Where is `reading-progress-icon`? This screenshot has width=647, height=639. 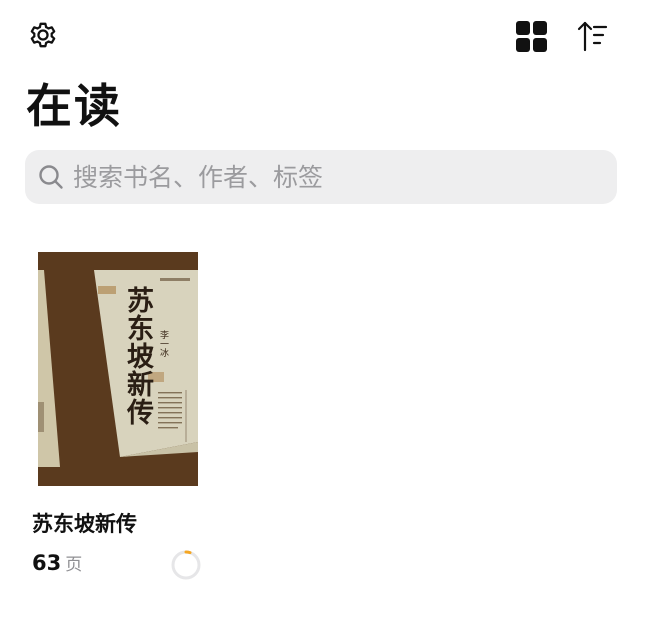
reading-progress-icon is located at coordinates (186, 565).